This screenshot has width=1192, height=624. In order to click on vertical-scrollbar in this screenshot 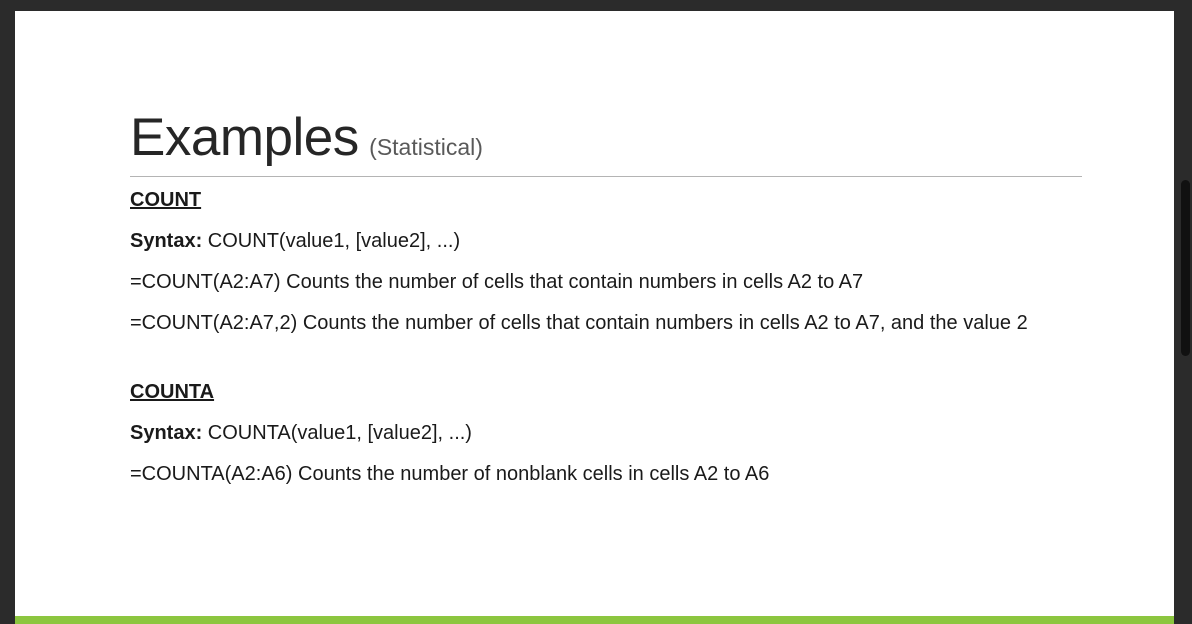, I will do `click(1185, 268)`.